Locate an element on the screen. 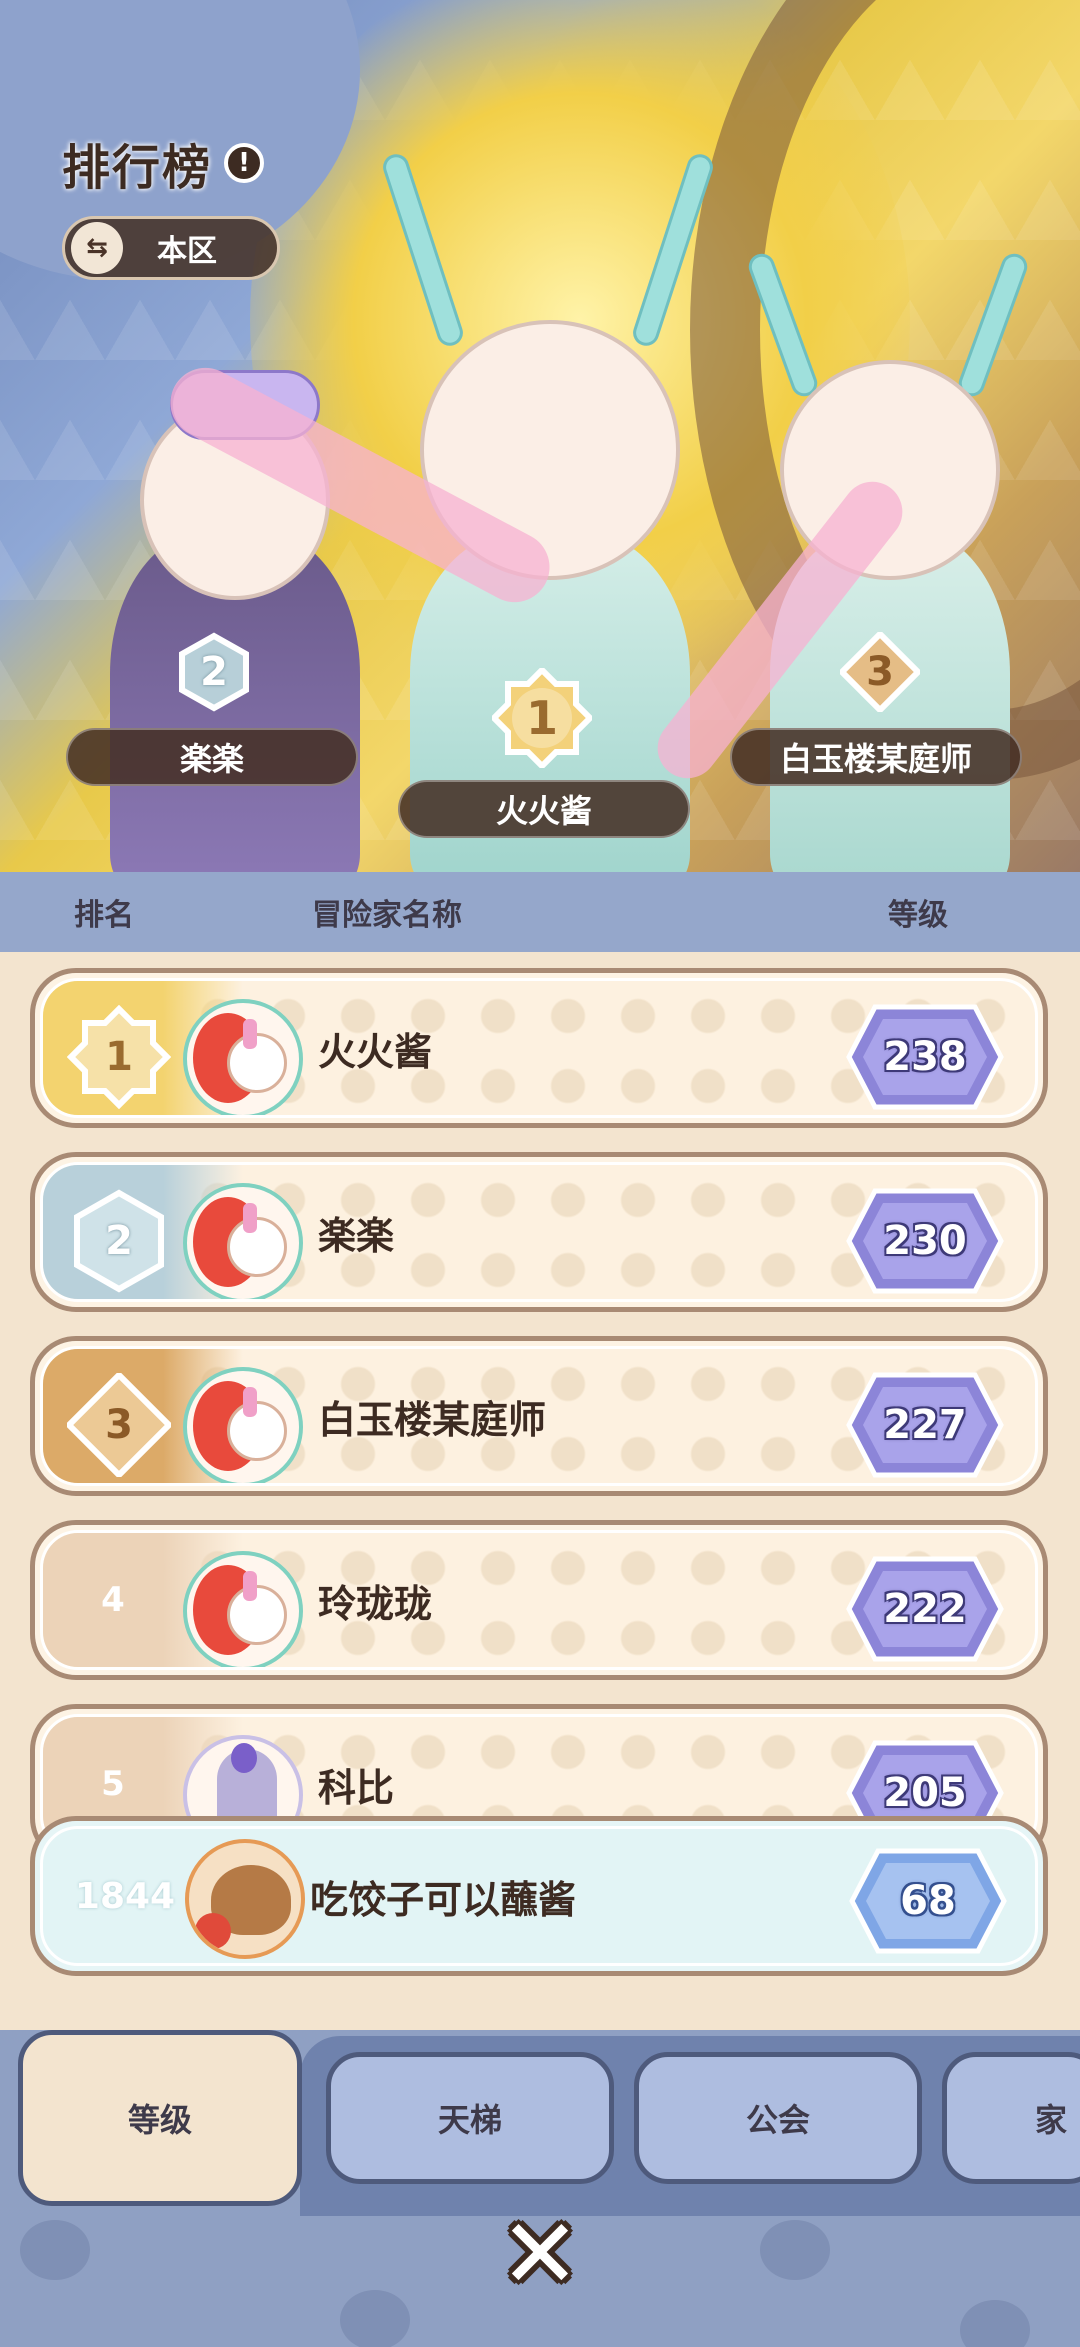 The width and height of the screenshot is (1080, 2347). player-name: 玲珑珑 is located at coordinates (375, 1603).